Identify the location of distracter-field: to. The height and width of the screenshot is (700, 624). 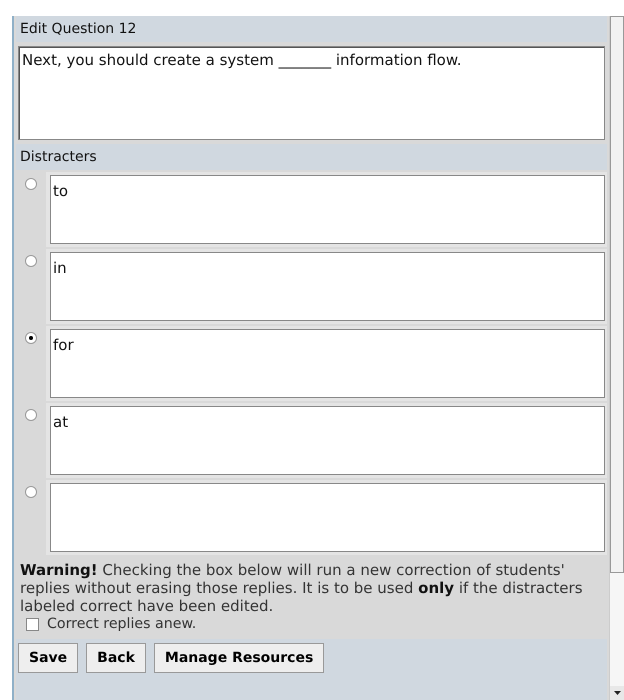
(327, 209).